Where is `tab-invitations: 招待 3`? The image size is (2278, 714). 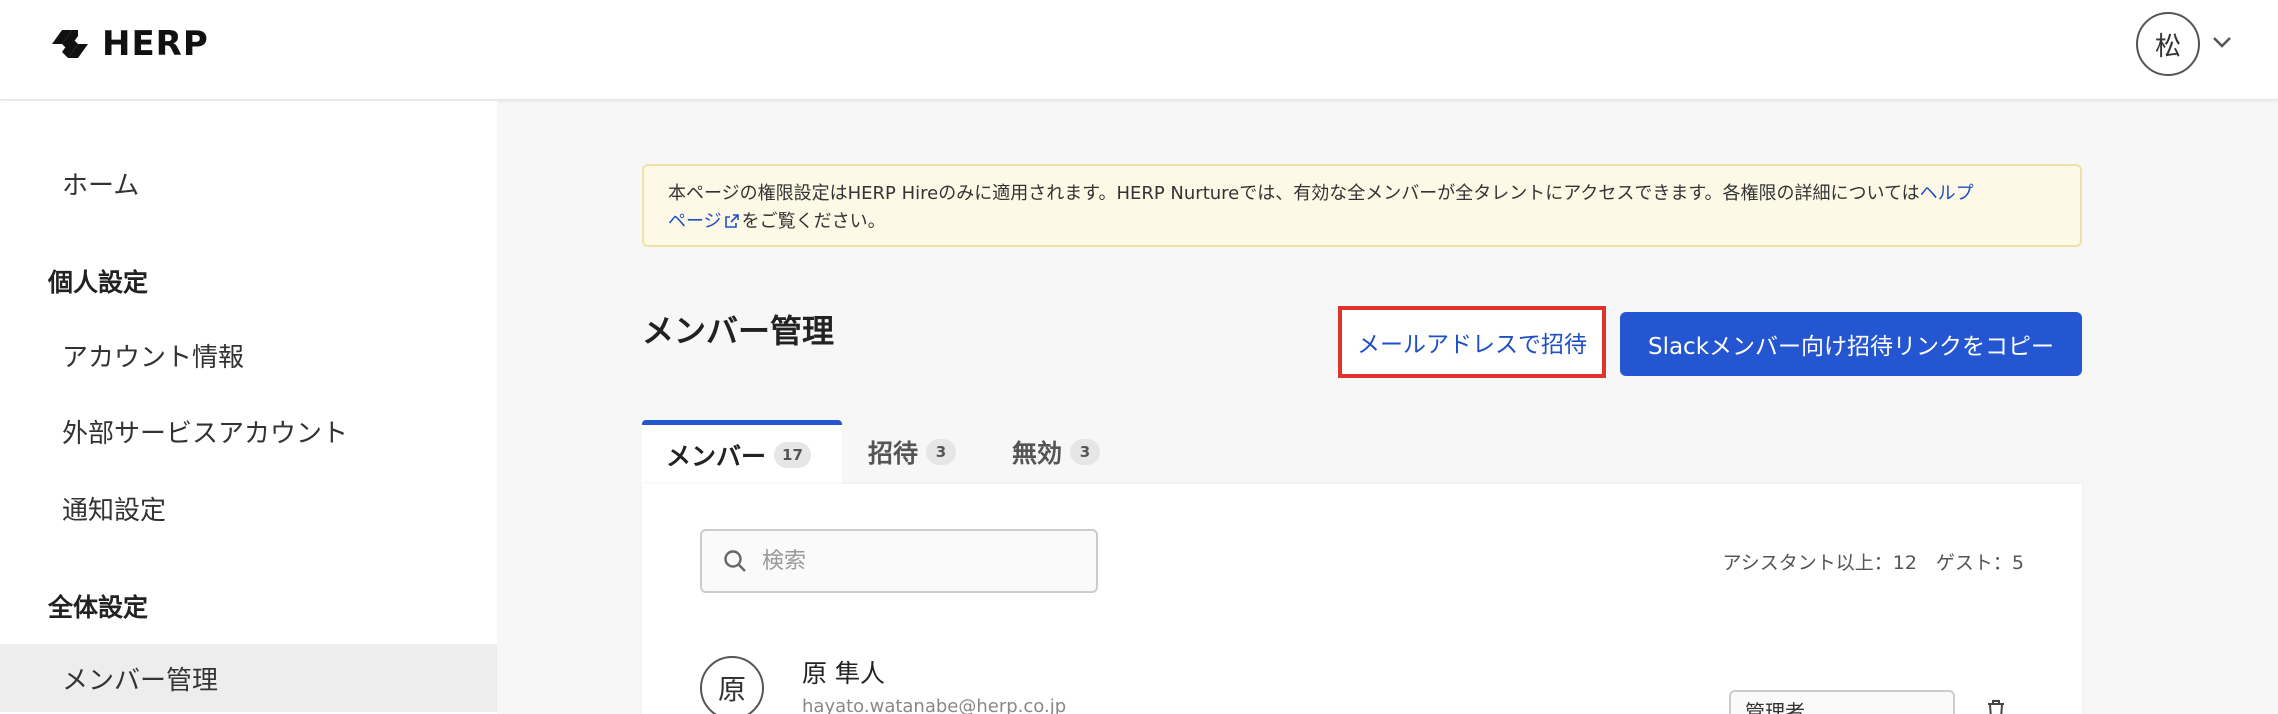 tab-invitations: 招待 3 is located at coordinates (912, 452).